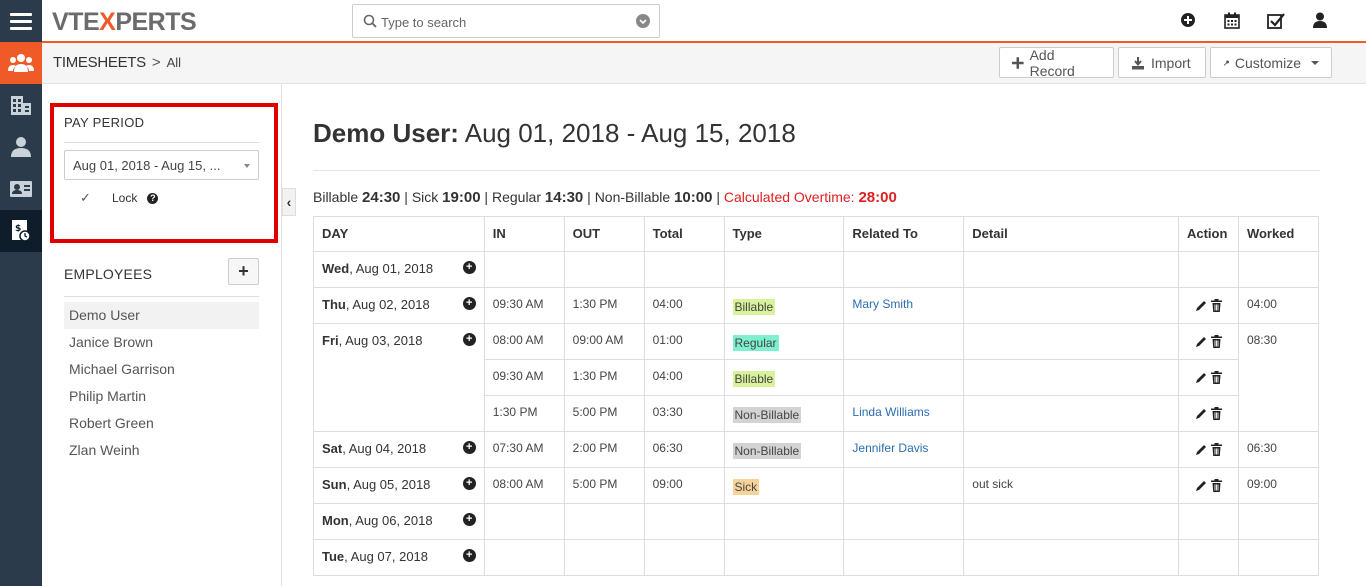 Image resolution: width=1366 pixels, height=586 pixels. I want to click on building-icon, so click(21, 105).